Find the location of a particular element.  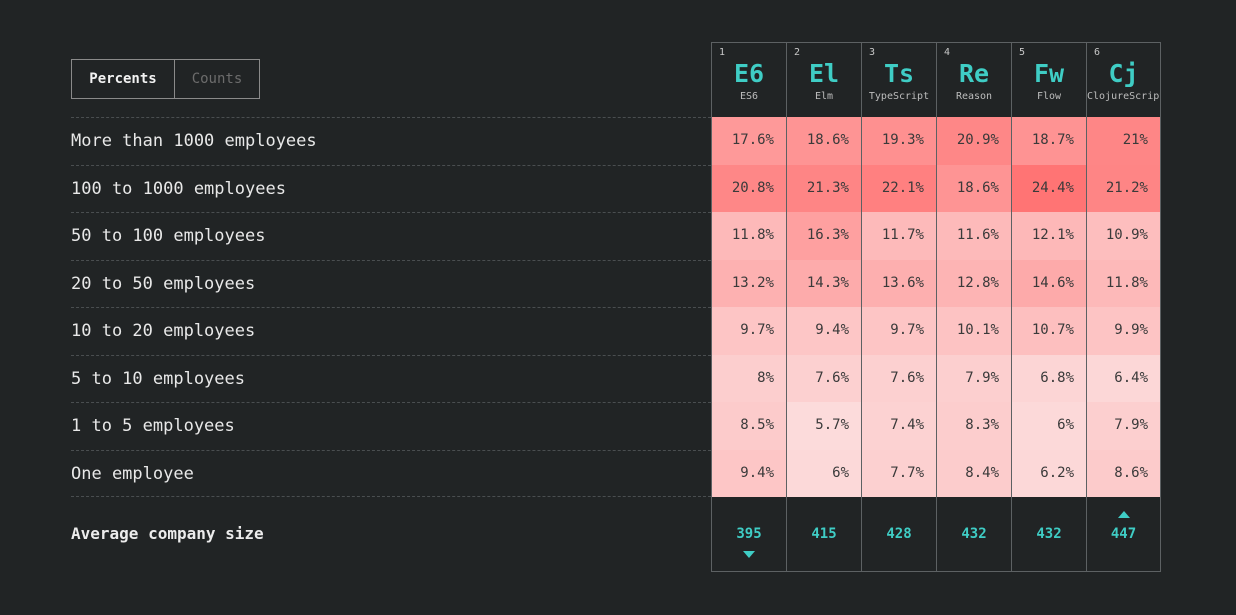

column-header: 5 Fw Flow is located at coordinates (1049, 79).